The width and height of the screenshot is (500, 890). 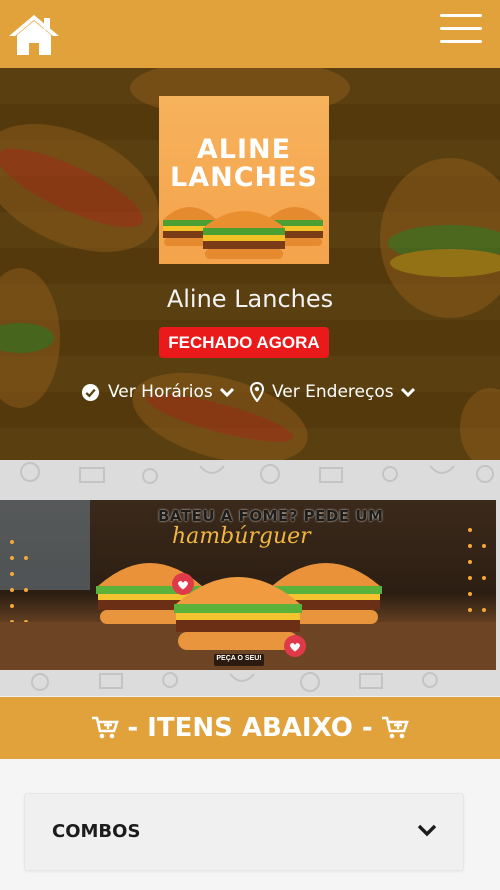 I want to click on store-name: Aline Lanches, so click(x=250, y=299).